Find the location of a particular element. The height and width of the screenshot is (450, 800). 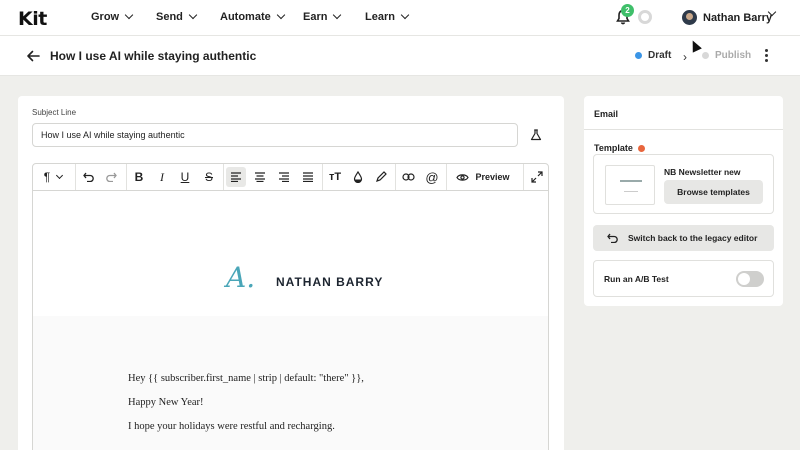

chevron-right-icon: › is located at coordinates (685, 57).